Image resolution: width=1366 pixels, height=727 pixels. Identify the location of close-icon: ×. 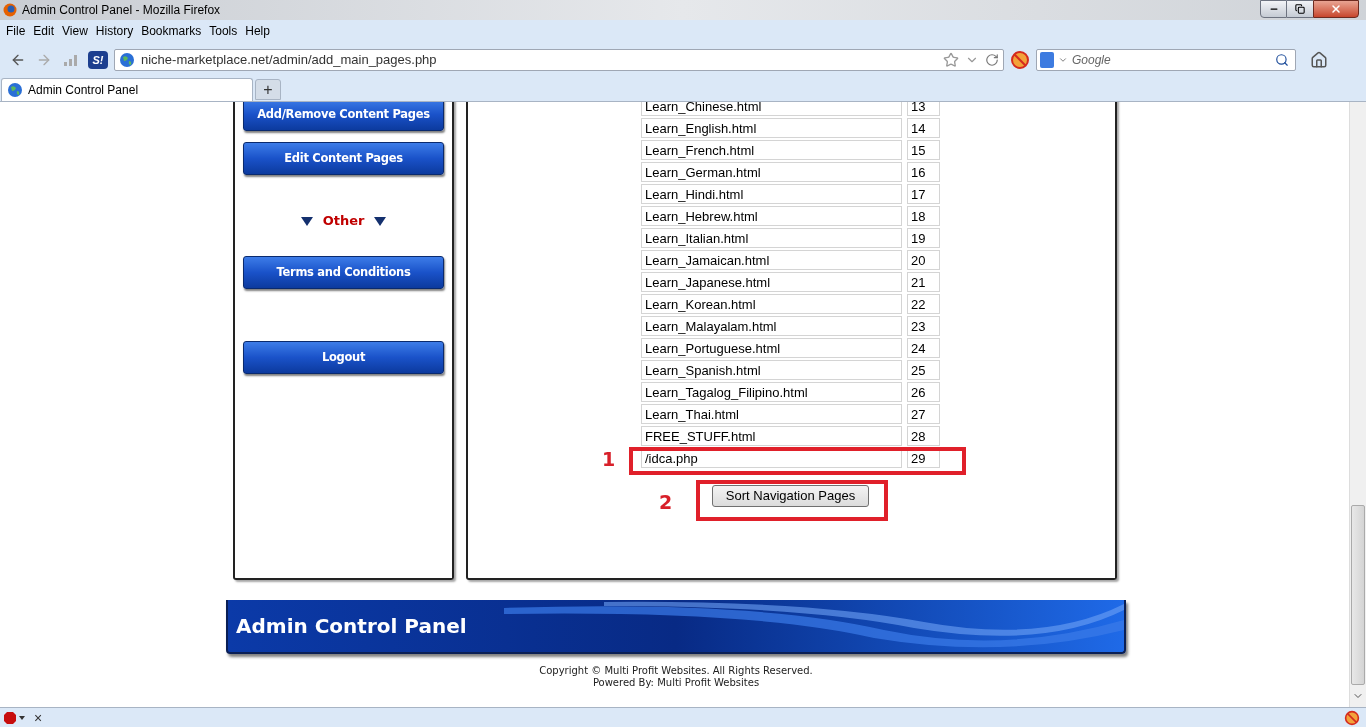
(38, 717).